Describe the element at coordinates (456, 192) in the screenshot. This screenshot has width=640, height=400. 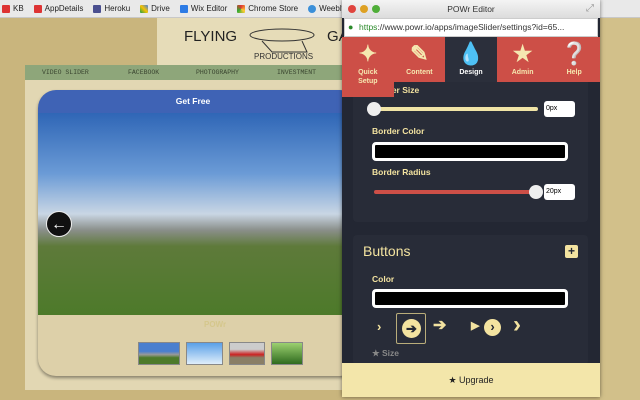
I see `border-radius-slider` at that location.